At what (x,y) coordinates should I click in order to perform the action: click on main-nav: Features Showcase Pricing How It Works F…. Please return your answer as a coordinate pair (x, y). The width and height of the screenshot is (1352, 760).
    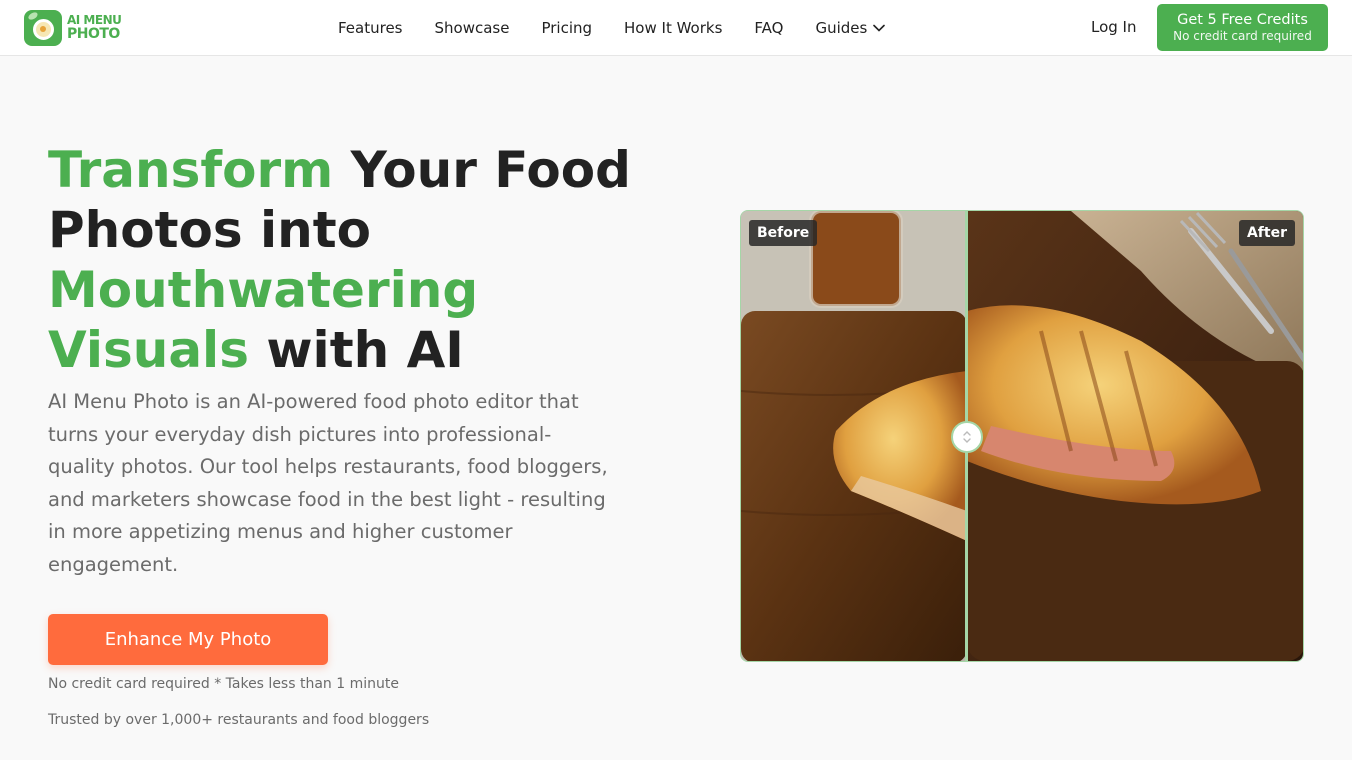
    Looking at the image, I should click on (627, 28).